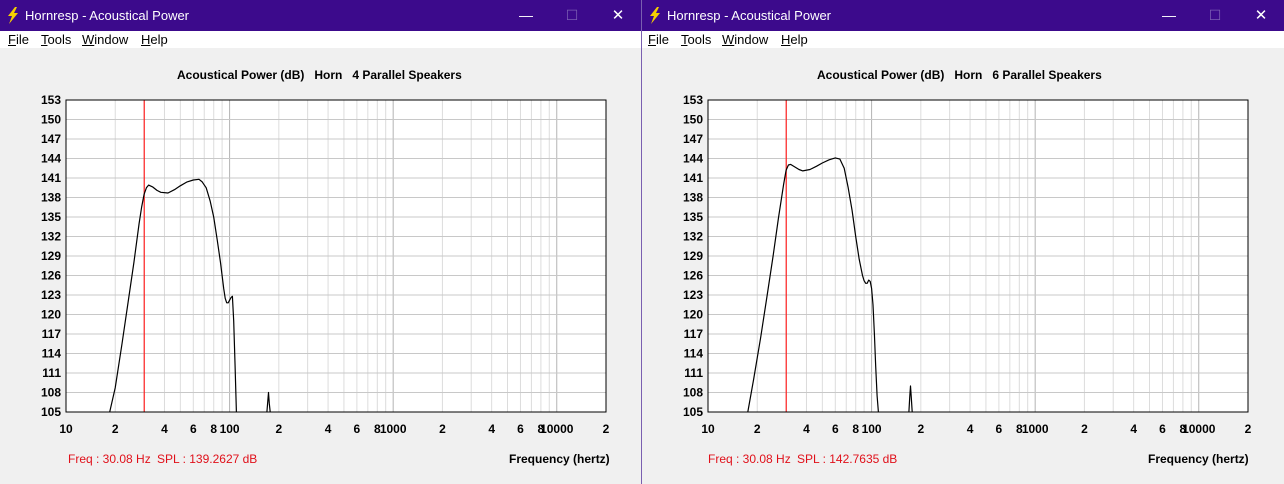 The height and width of the screenshot is (484, 1284). Describe the element at coordinates (207, 459) in the screenshot. I see `spl-readout: SPL : 139.2627 dB` at that location.